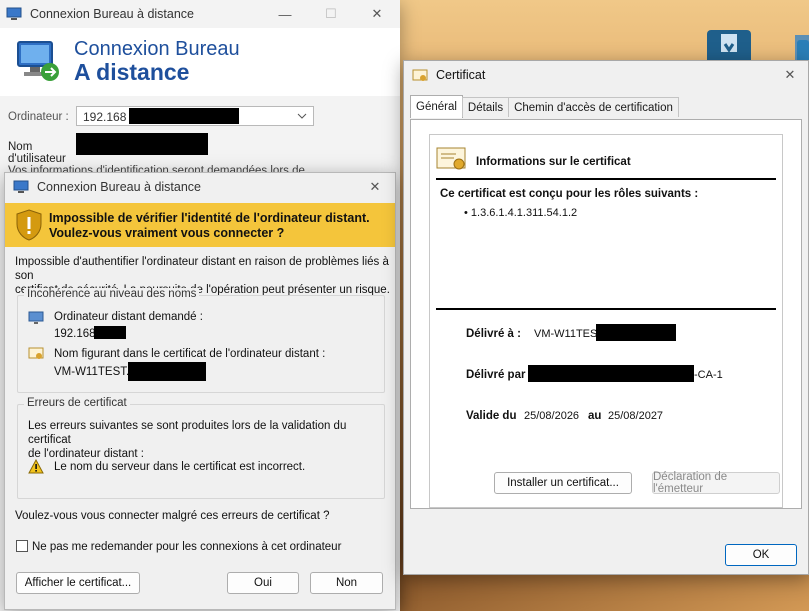 The width and height of the screenshot is (809, 611). Describe the element at coordinates (636, 416) in the screenshot. I see `valid-to-value: 25/08/2027` at that location.